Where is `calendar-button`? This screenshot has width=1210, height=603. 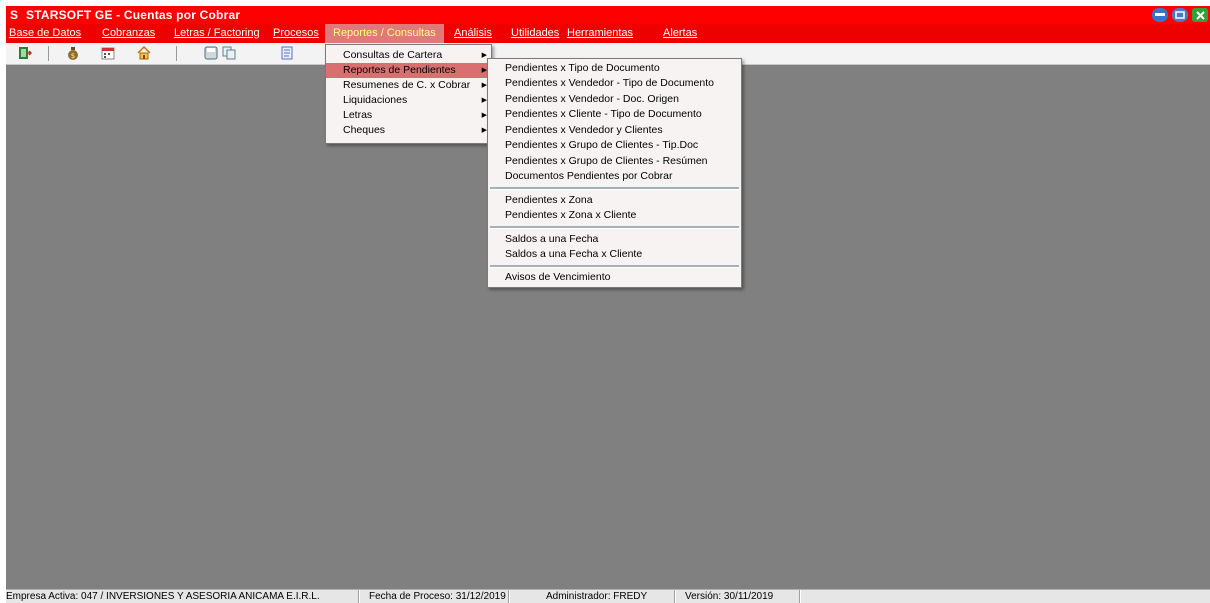 calendar-button is located at coordinates (108, 53).